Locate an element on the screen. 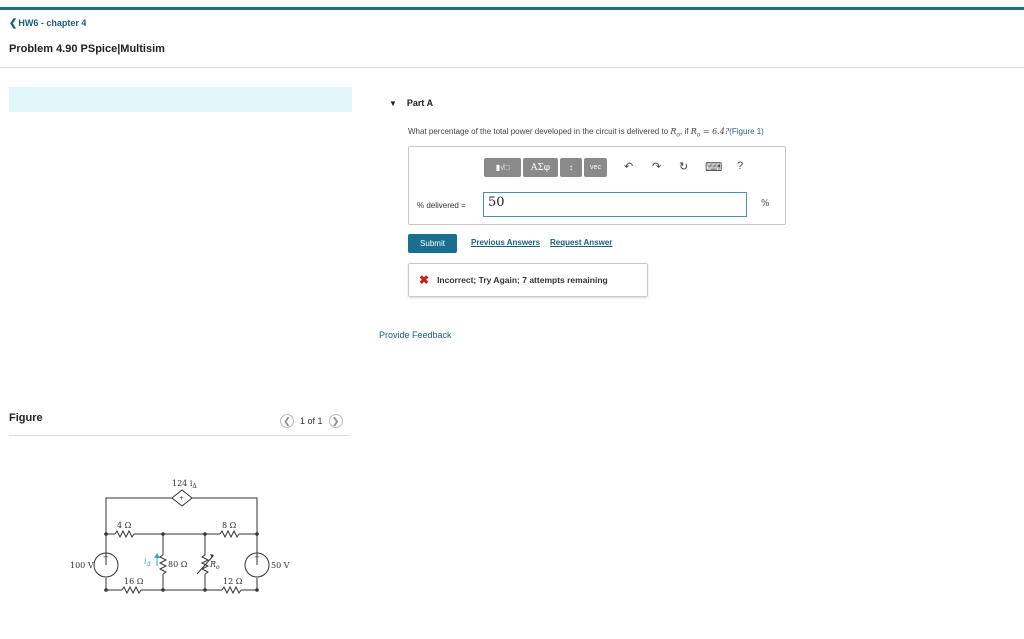 The height and width of the screenshot is (639, 1024). top-accent-bar is located at coordinates (512, 8).